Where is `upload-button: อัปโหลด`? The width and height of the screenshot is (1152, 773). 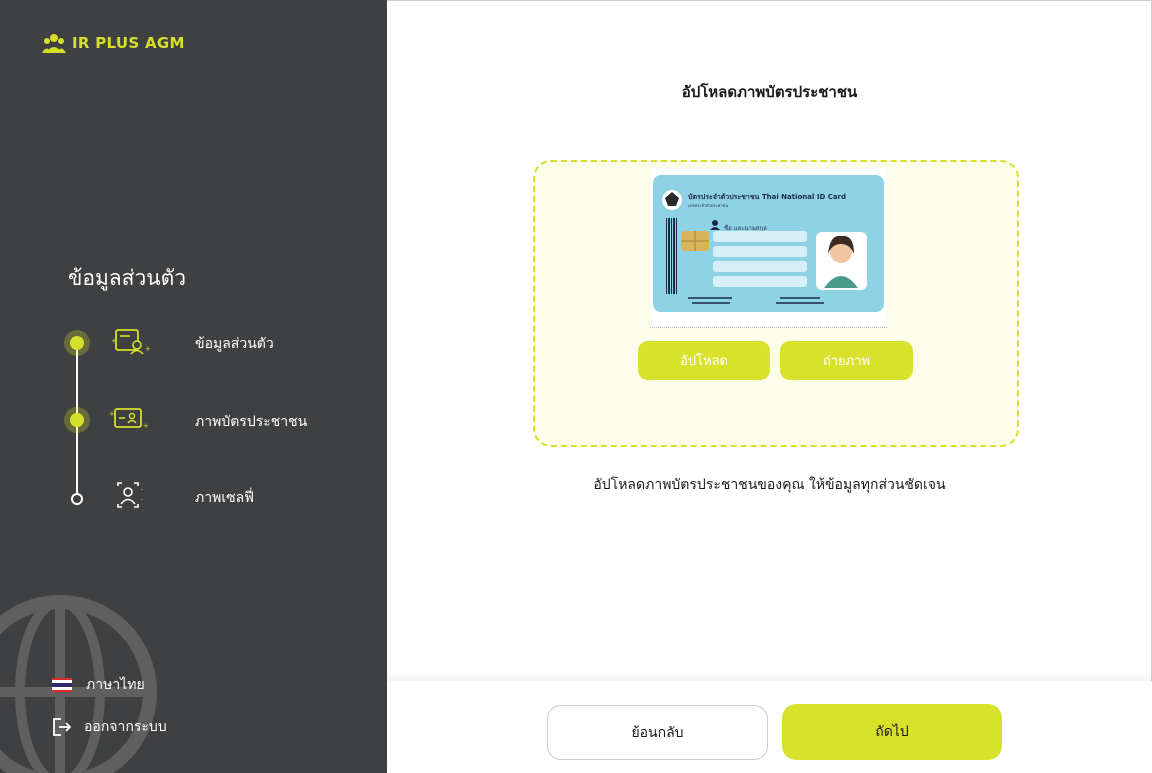 upload-button: อัปโหลด is located at coordinates (704, 360).